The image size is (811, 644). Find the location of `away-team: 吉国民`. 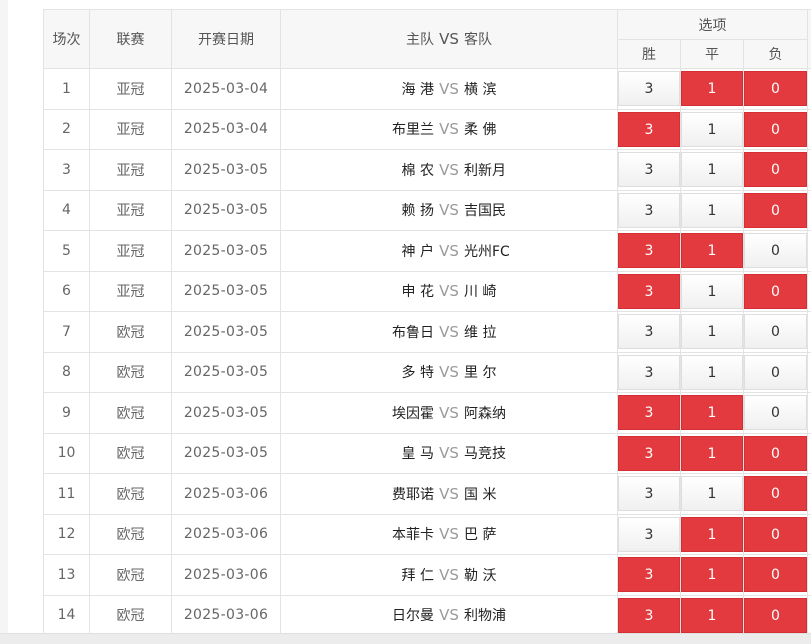

away-team: 吉国民 is located at coordinates (485, 211).